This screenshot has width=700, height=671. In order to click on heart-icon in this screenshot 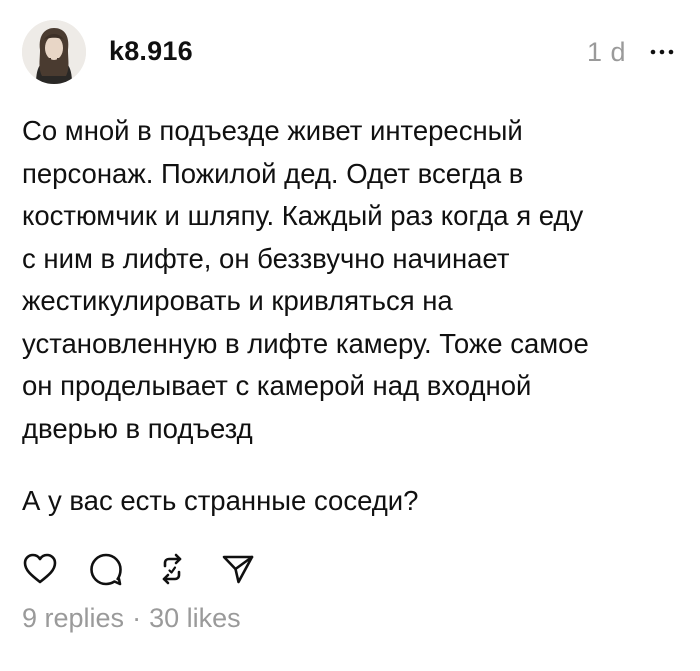, I will do `click(40, 569)`.